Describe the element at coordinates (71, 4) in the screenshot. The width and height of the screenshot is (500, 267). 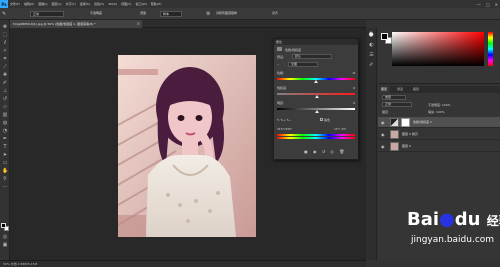
I see `menu-type: 文字(Y)` at that location.